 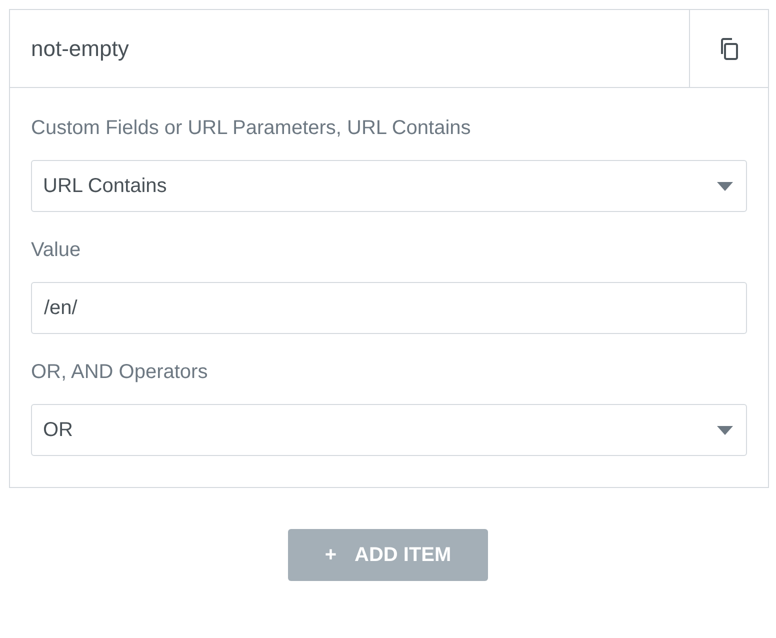 What do you see at coordinates (729, 49) in the screenshot?
I see `copy-icon` at bounding box center [729, 49].